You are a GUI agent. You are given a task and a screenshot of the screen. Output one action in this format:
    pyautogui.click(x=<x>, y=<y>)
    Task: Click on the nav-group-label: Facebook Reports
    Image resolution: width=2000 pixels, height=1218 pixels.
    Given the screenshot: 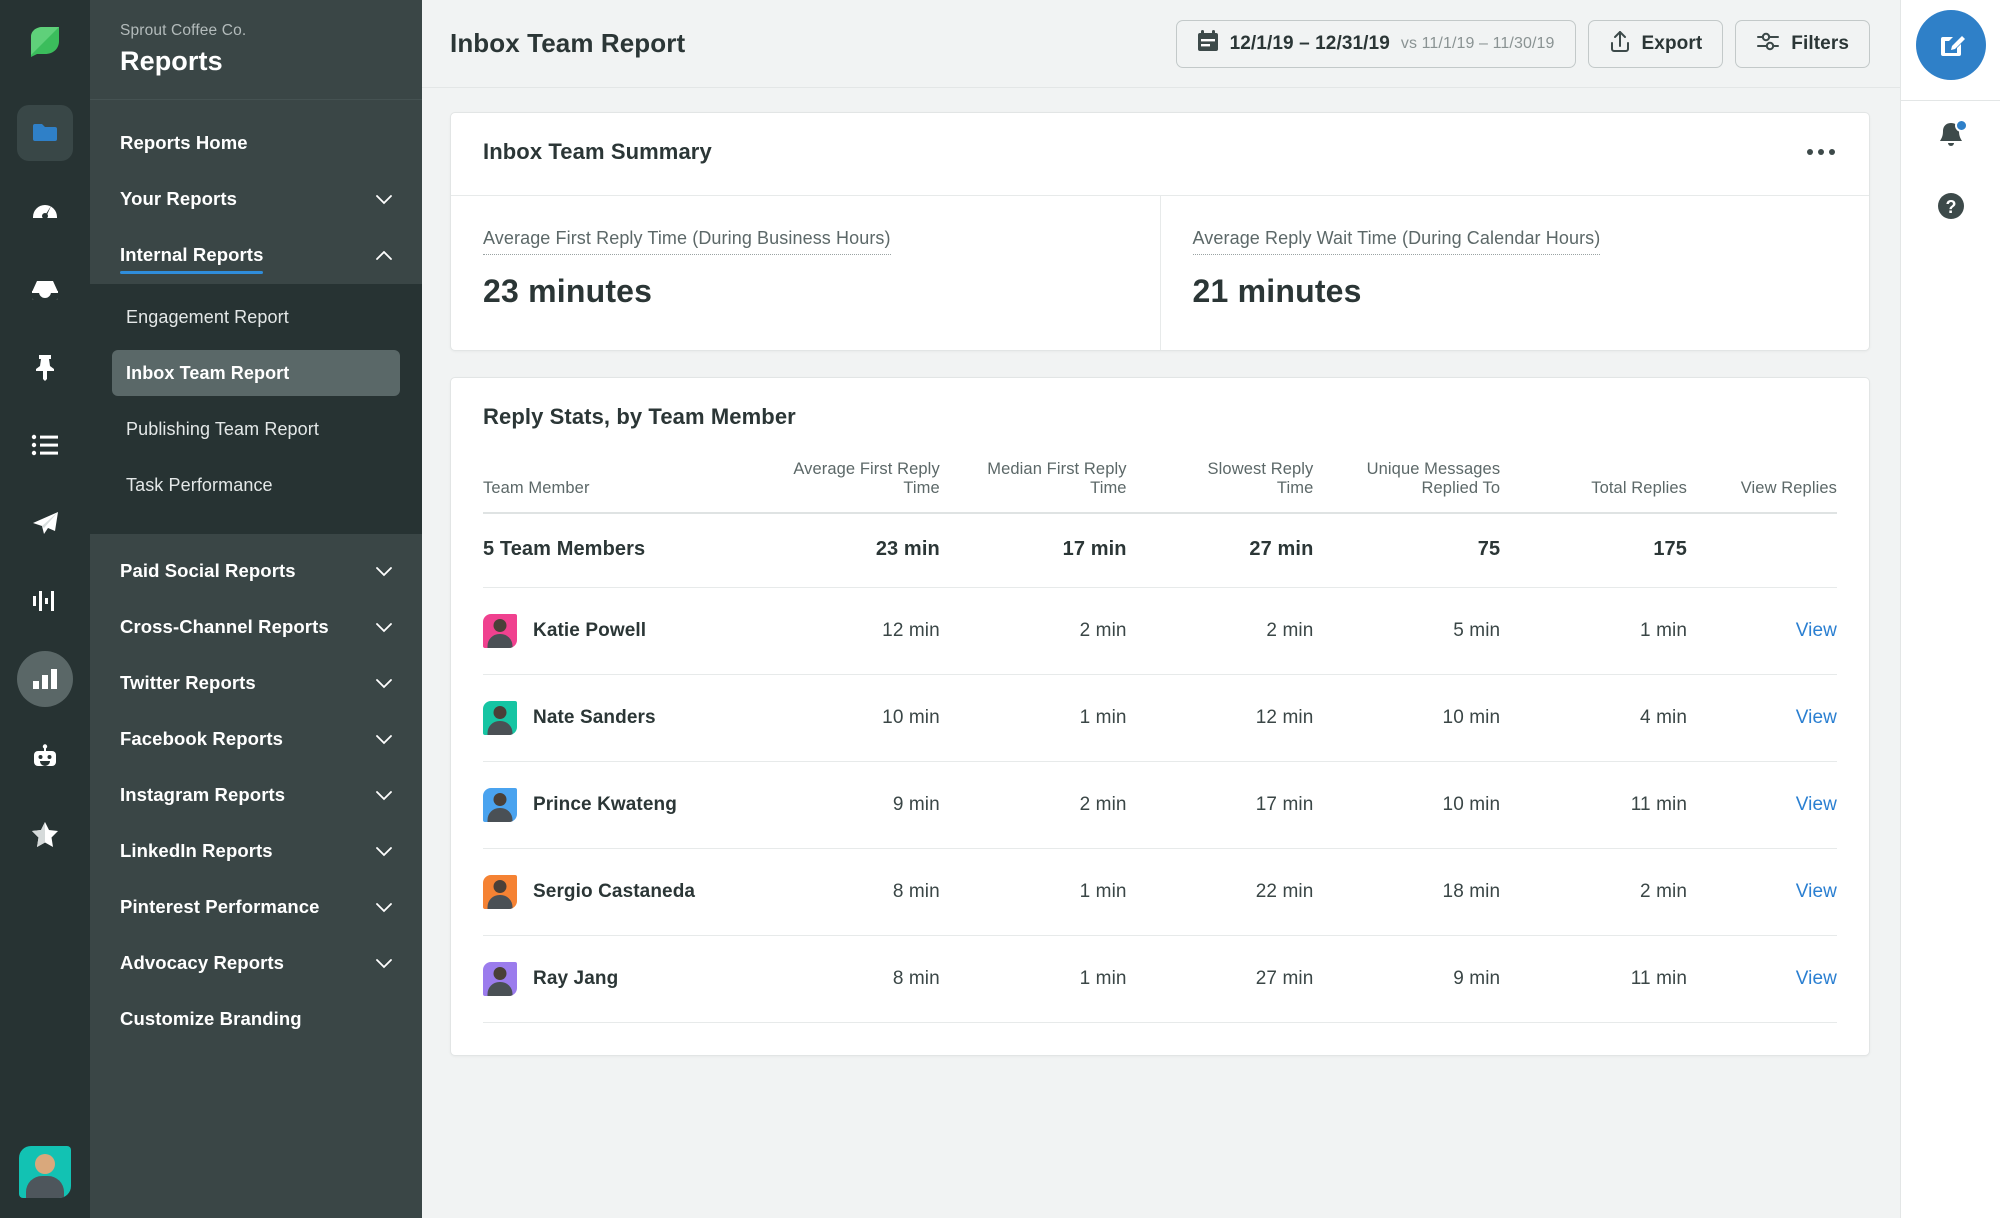 What is the action you would take?
    pyautogui.click(x=201, y=738)
    